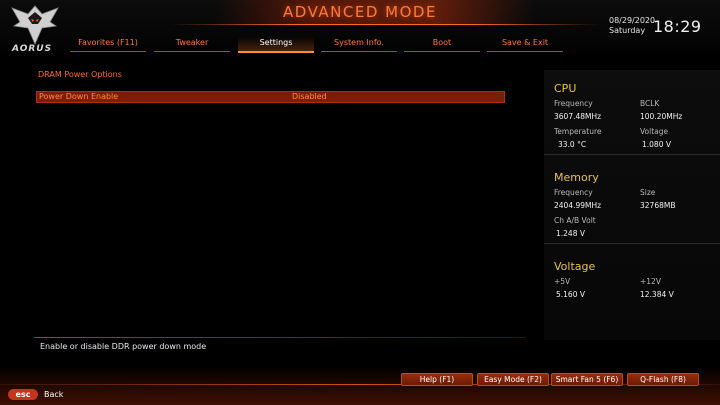 This screenshot has height=405, width=720. What do you see at coordinates (578, 116) in the screenshot?
I see `cpu-frequency-value: 3607.48MHz` at bounding box center [578, 116].